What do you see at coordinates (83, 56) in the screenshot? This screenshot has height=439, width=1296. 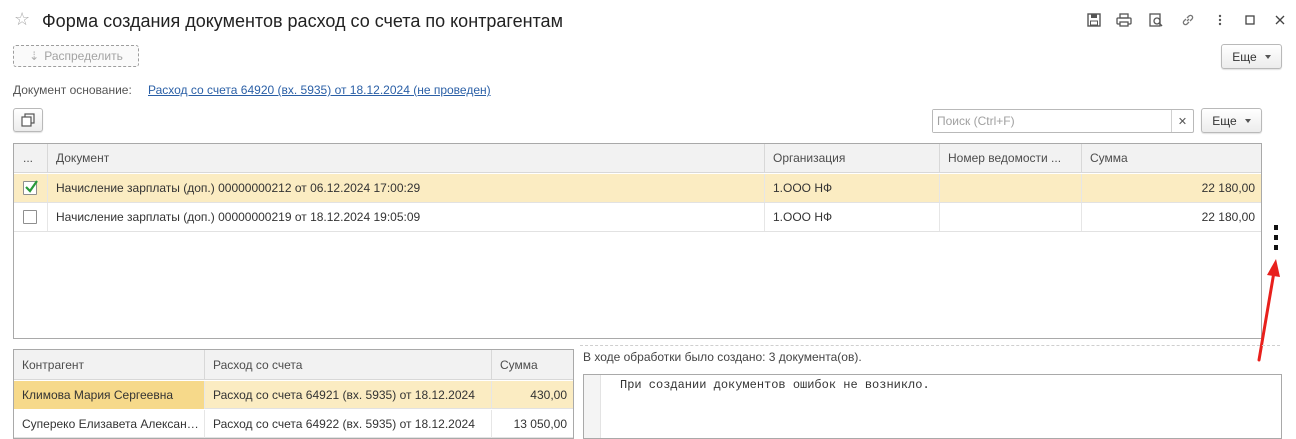 I see `distribute-label: Распределить` at bounding box center [83, 56].